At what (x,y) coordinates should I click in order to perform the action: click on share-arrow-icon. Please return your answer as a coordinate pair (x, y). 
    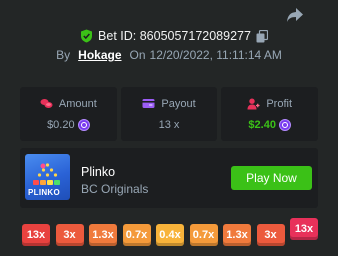
    Looking at the image, I should click on (295, 15).